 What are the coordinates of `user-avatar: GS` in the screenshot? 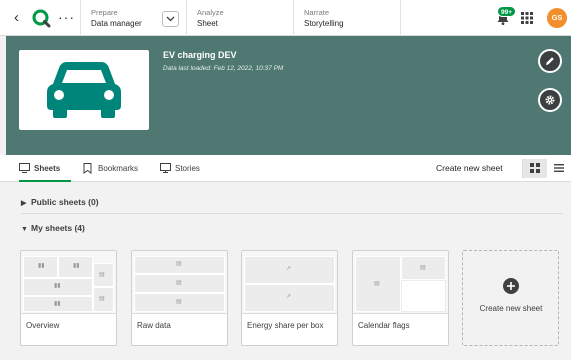 It's located at (557, 18).